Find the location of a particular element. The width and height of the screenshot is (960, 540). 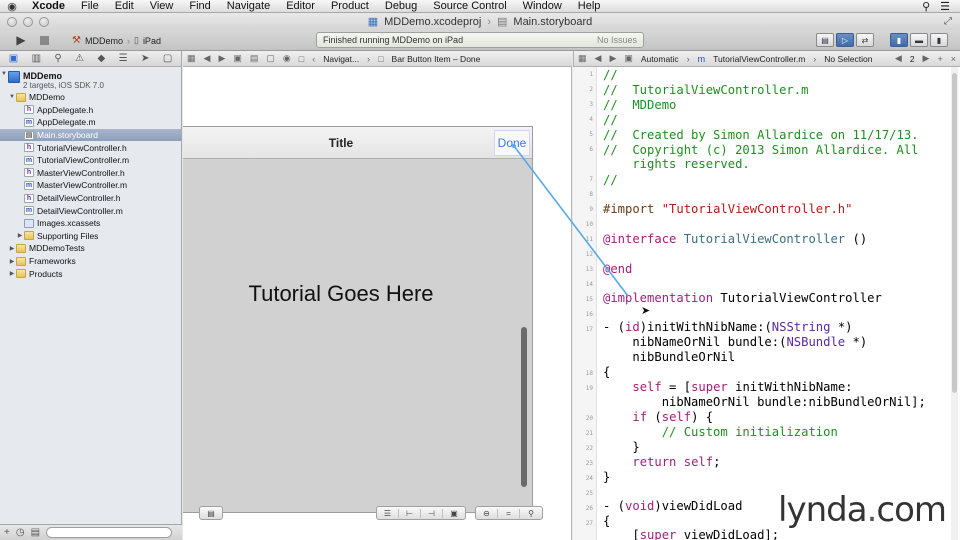

nav-title: Title is located at coordinates (341, 143).